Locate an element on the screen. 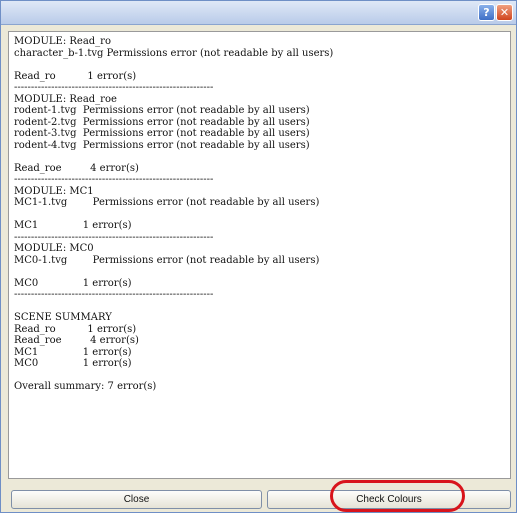 The image size is (519, 515). check-colours-button: Check Colours is located at coordinates (389, 499).